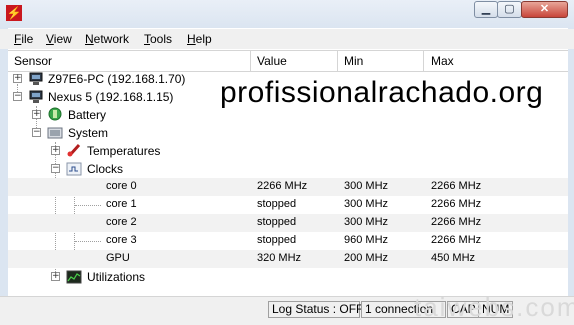  I want to click on menu-bar: File View Network Tools Help, so click(287, 39).